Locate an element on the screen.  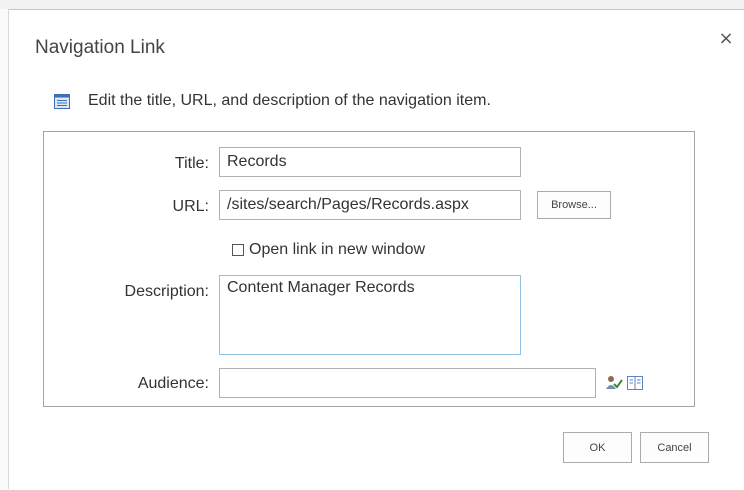
description-textarea: Content Manager Records is located at coordinates (370, 315).